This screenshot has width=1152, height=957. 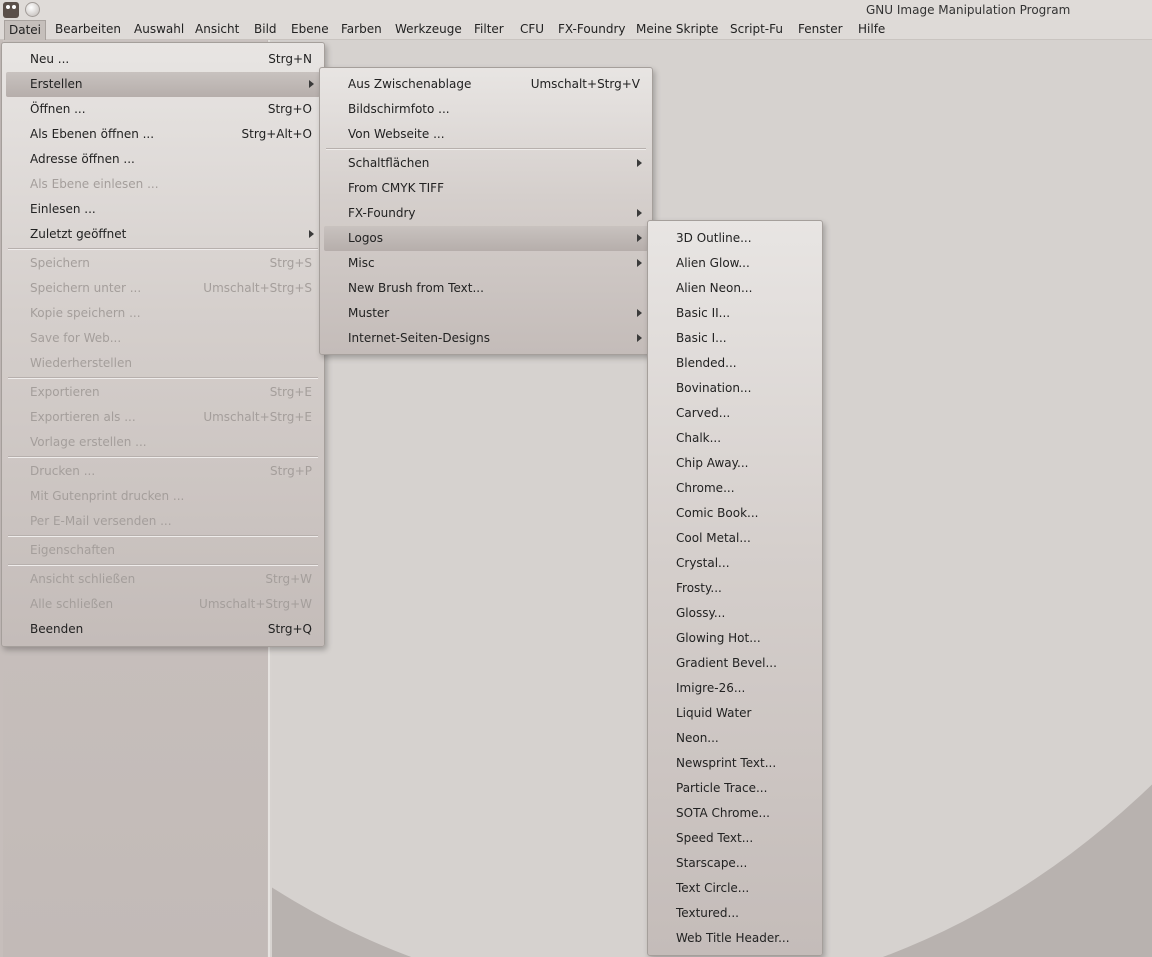 I want to click on create-item-logos: Logos, so click(x=486, y=238).